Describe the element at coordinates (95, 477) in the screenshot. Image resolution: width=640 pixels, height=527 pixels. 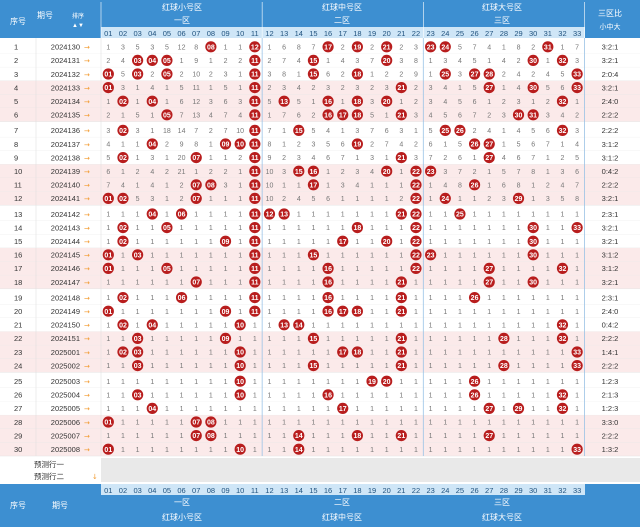
I see `arrow-down-icon: ↓` at that location.